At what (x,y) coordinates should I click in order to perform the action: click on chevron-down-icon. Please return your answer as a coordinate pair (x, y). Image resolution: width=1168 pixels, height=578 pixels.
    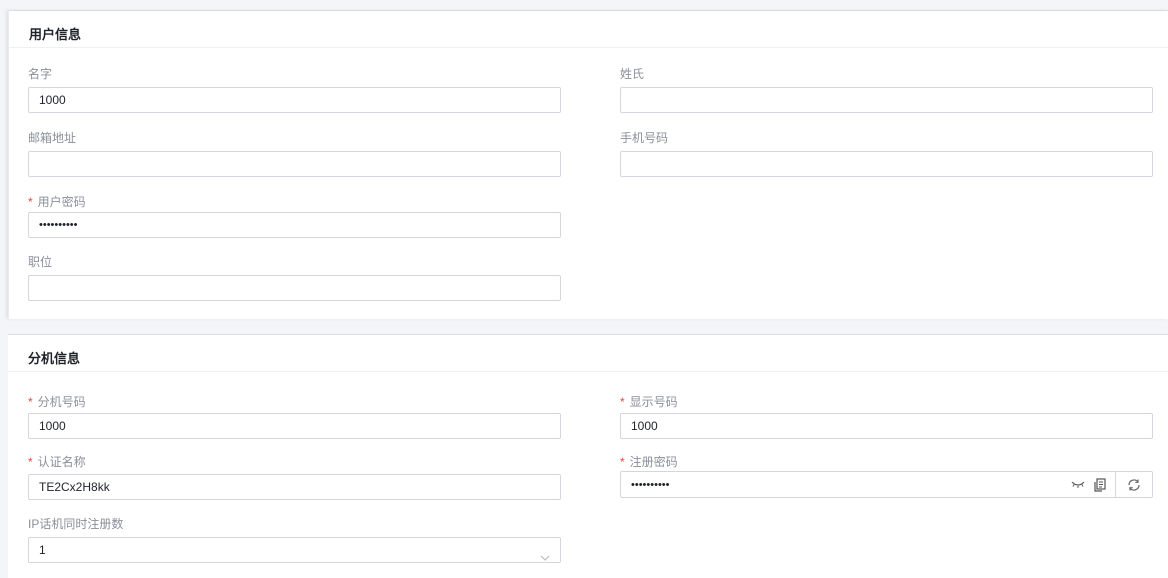
    Looking at the image, I should click on (545, 558).